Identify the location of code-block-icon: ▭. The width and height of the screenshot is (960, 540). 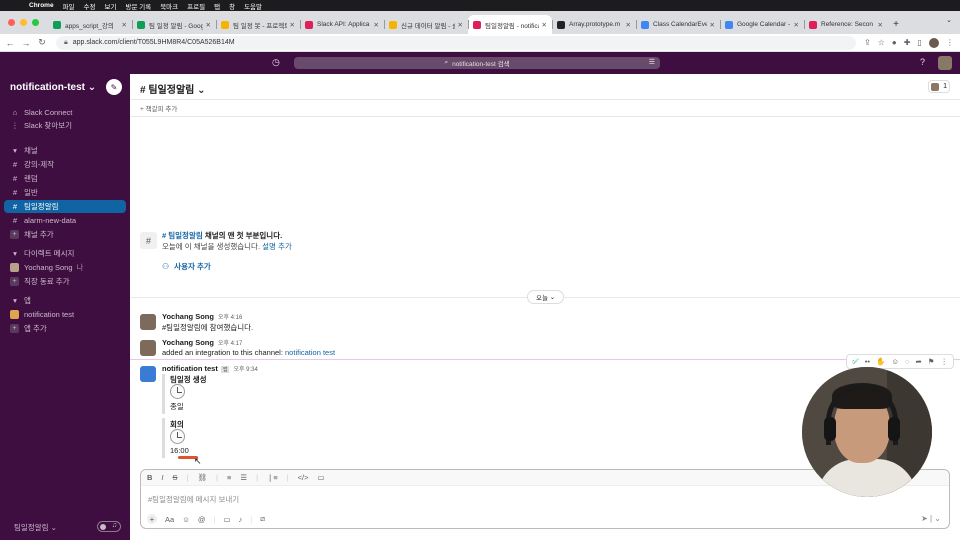
(321, 477).